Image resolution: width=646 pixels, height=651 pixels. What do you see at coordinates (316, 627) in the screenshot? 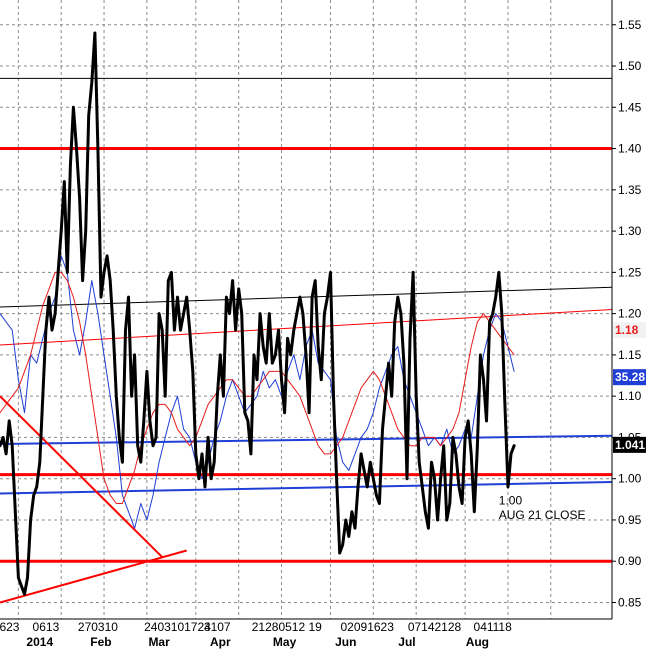
I see `x-day-label: 19` at bounding box center [316, 627].